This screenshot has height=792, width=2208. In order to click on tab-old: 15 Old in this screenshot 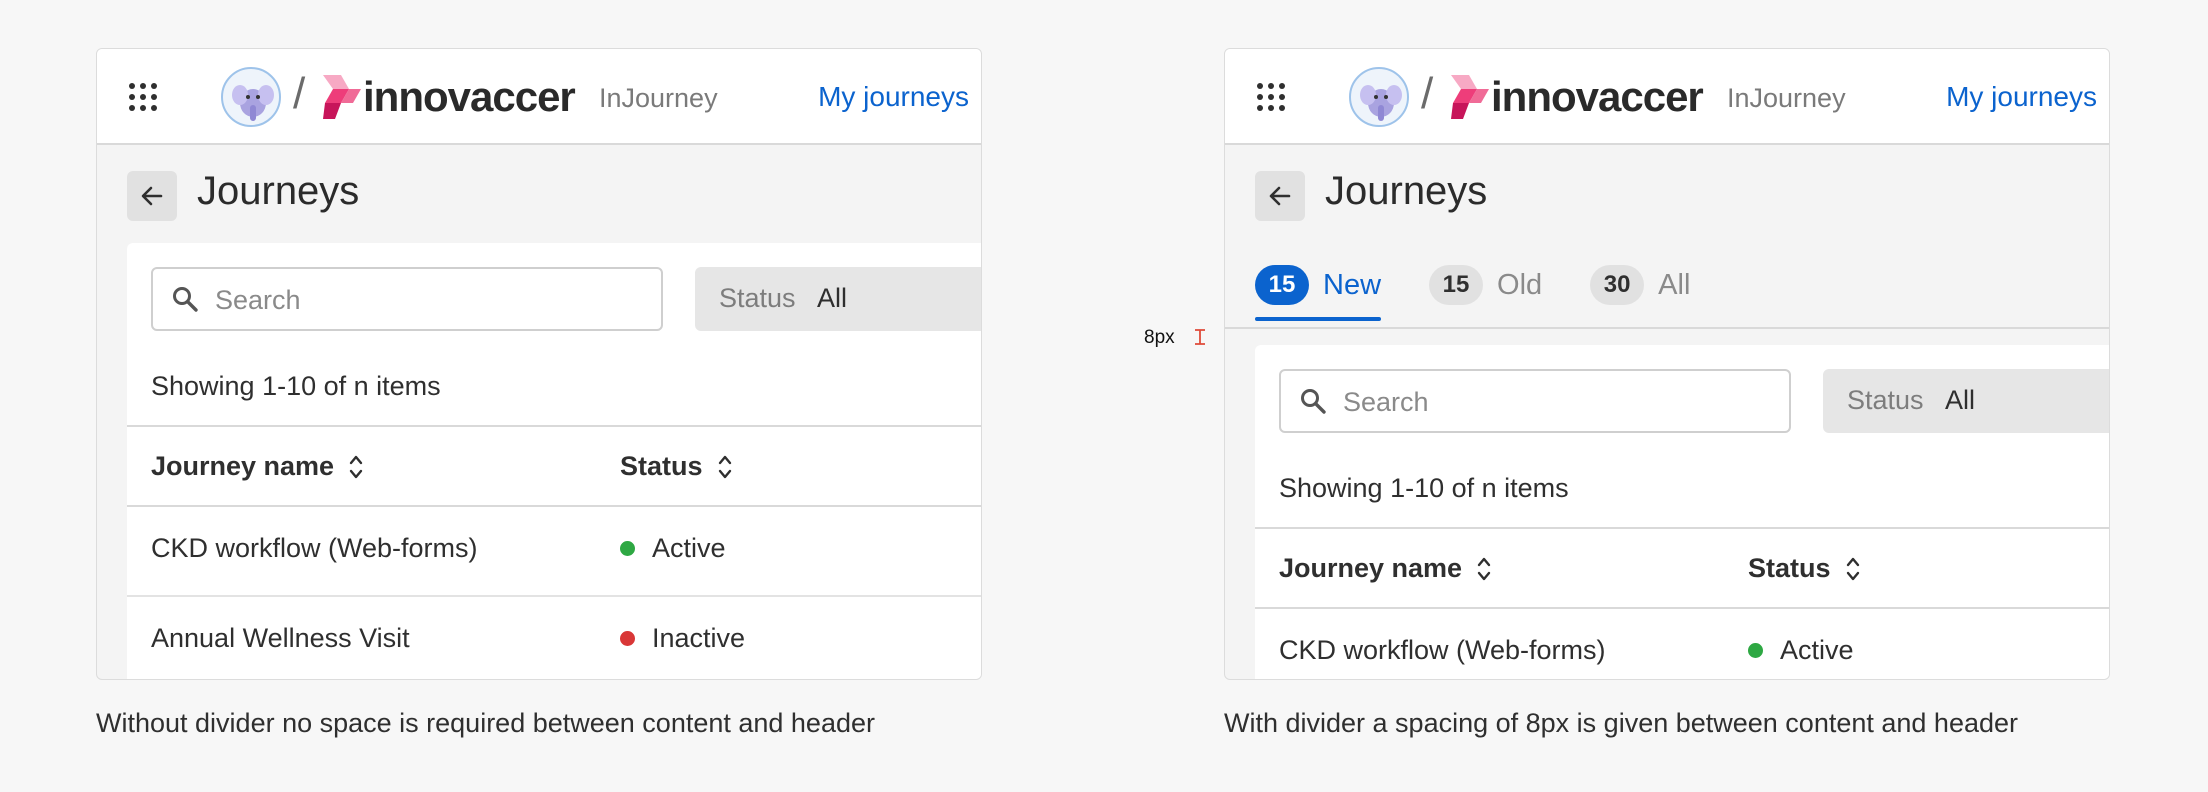, I will do `click(1485, 285)`.